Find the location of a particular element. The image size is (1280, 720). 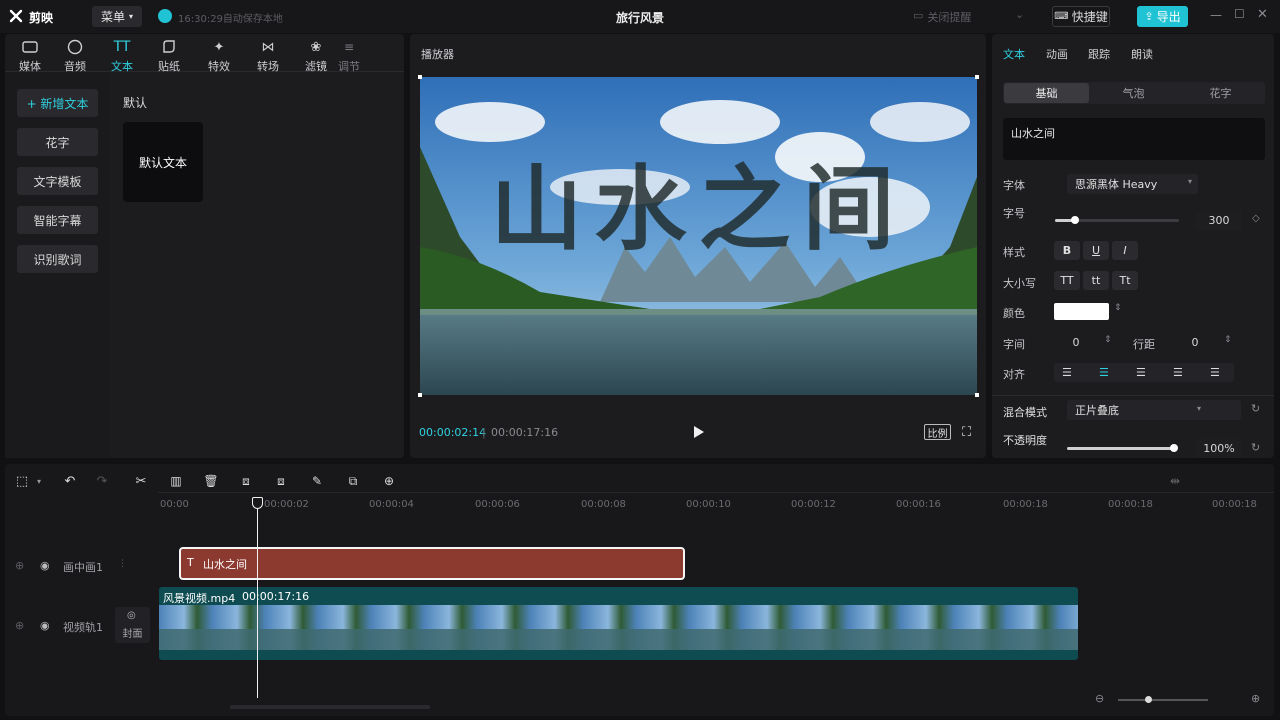

crop-icon: ⧉ is located at coordinates (353, 481).